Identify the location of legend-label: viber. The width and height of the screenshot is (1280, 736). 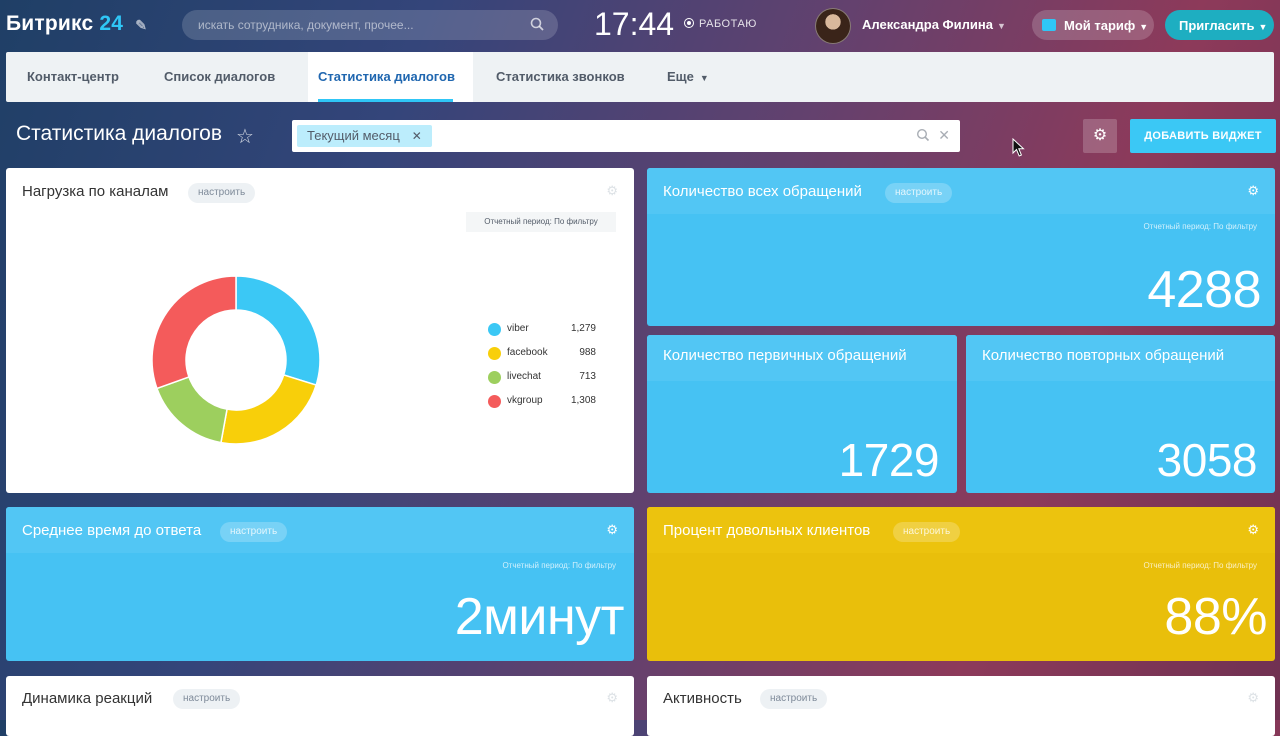
(518, 328).